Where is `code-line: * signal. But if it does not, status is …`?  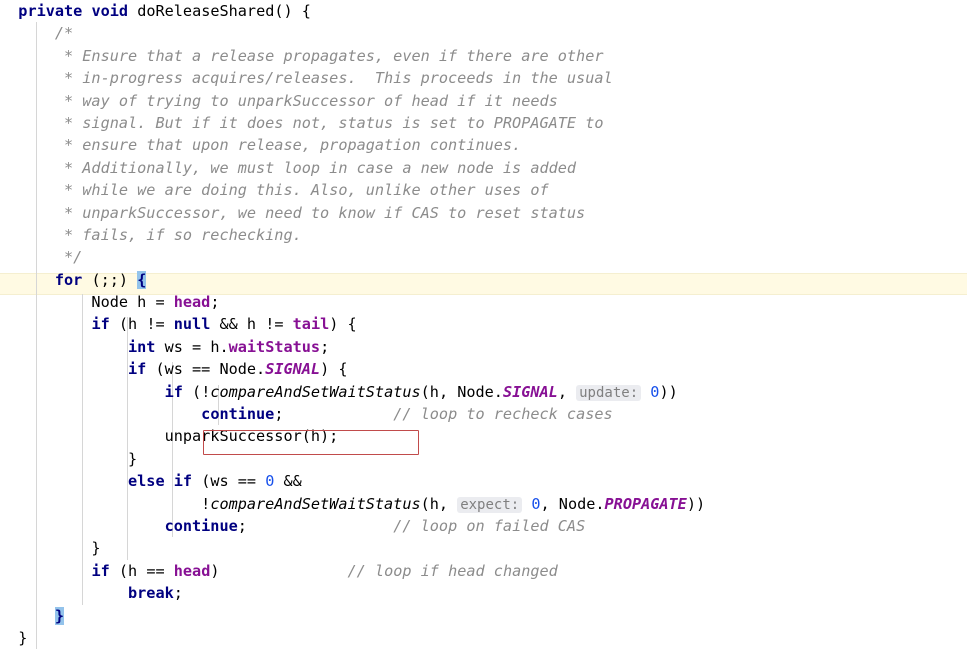 code-line: * signal. But if it does not, status is … is located at coordinates (483, 123).